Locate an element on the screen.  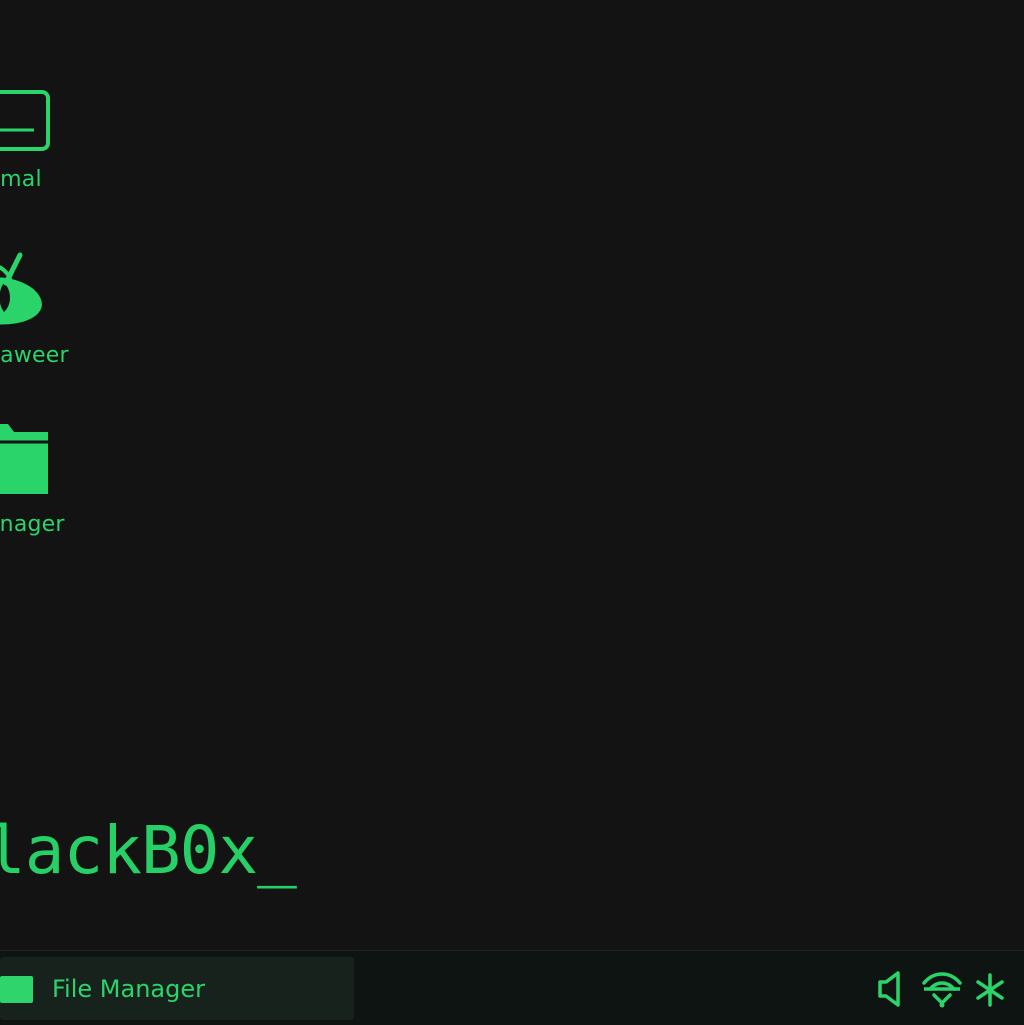
paint-icon is located at coordinates (21, 288).